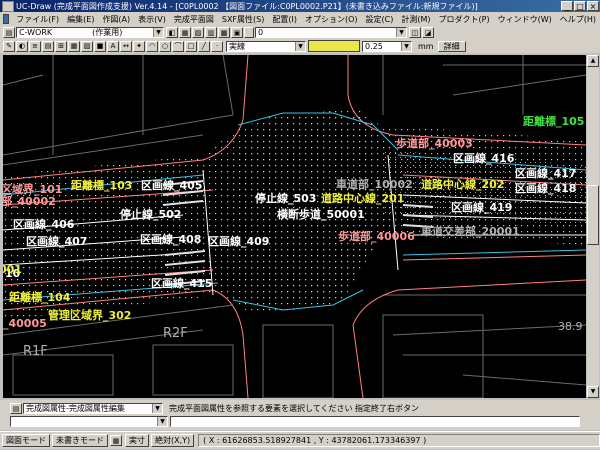 This screenshot has width=600, height=450. What do you see at coordinates (137, 440) in the screenshot?
I see `actual-size-button: 実寸` at bounding box center [137, 440].